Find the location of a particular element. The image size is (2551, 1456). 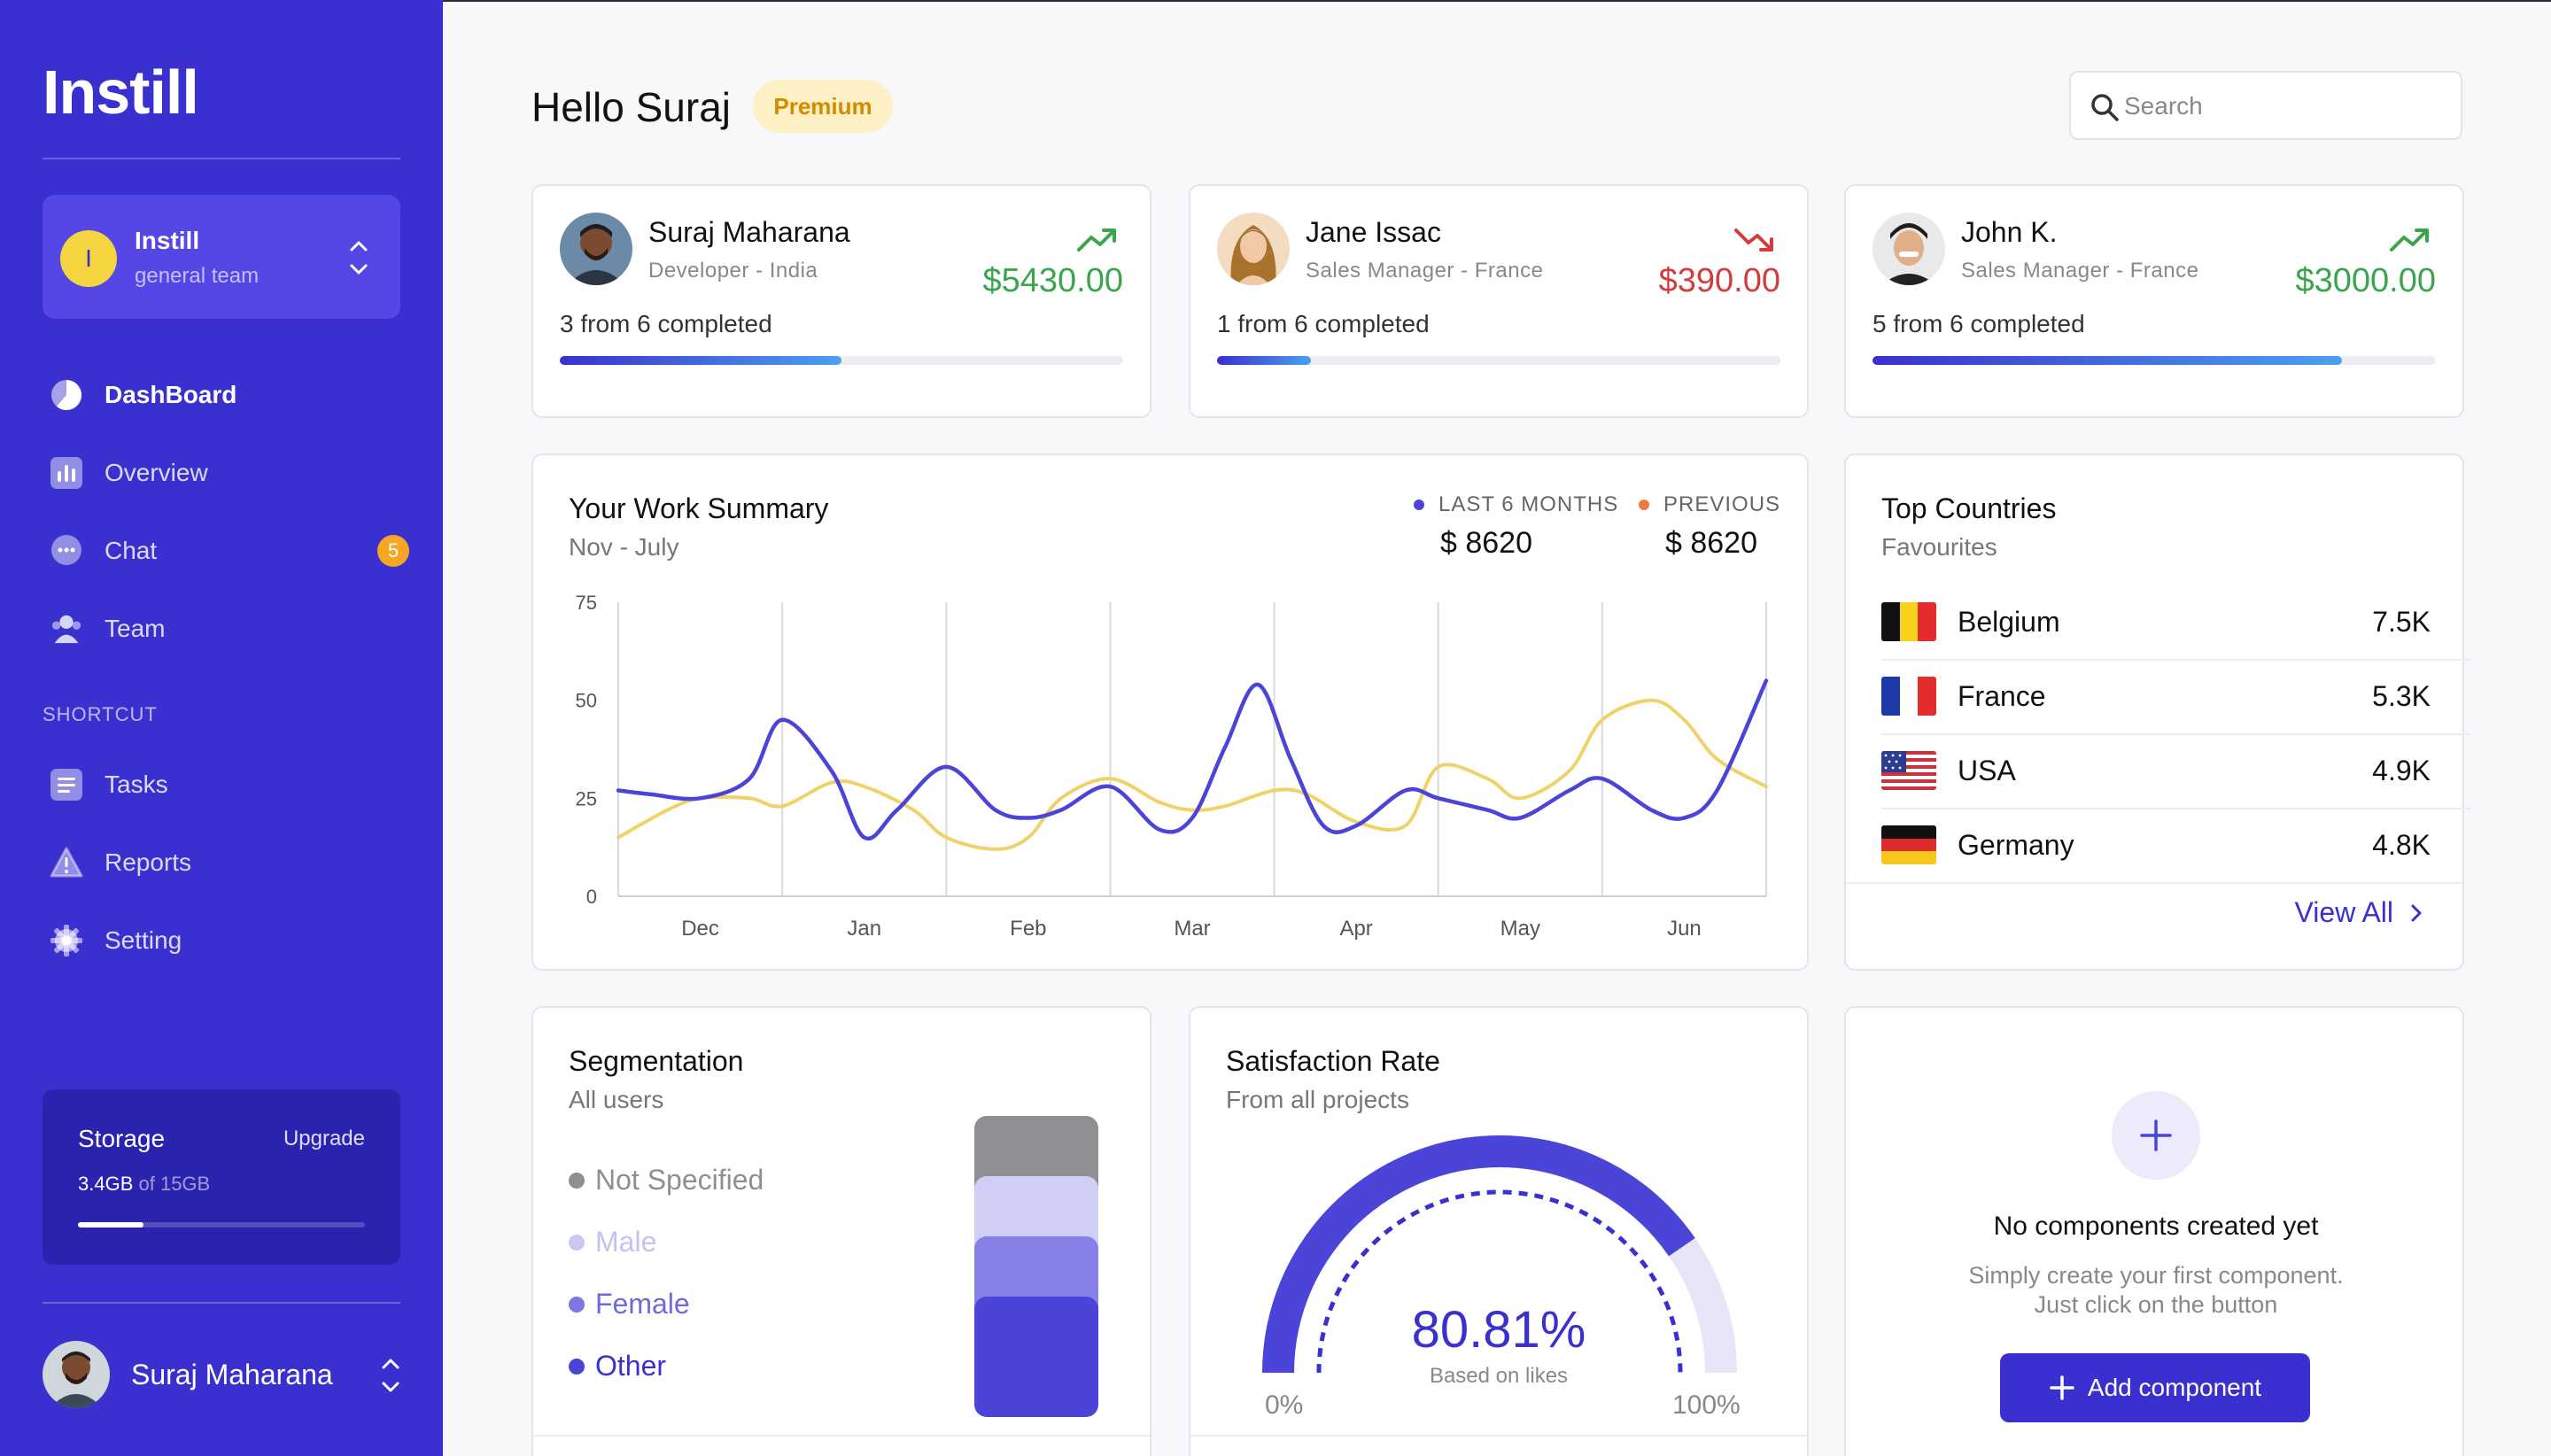

person-name: Jane Issac is located at coordinates (1373, 232).